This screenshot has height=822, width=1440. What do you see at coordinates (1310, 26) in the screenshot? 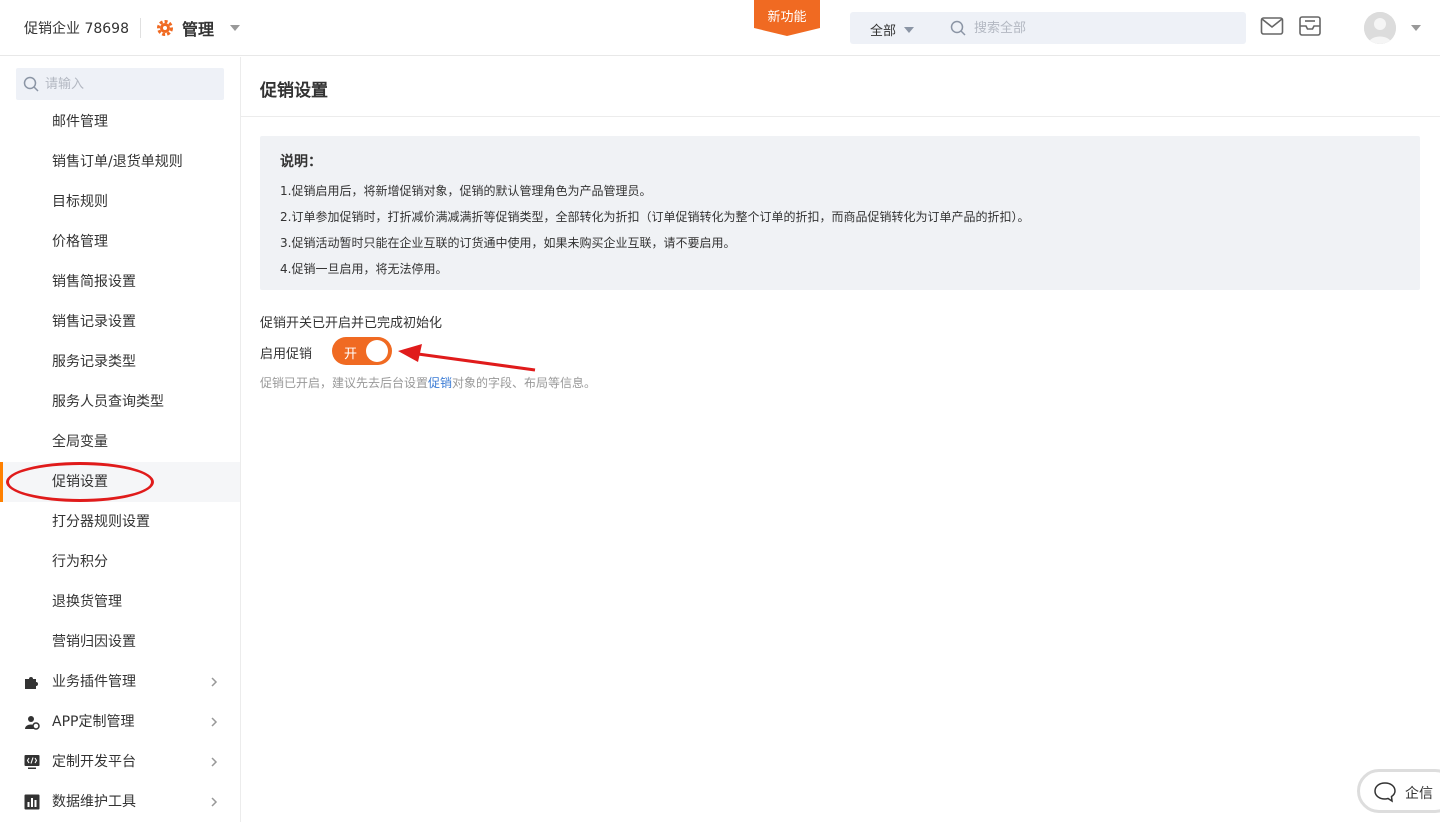
I see `inbox-icon` at bounding box center [1310, 26].